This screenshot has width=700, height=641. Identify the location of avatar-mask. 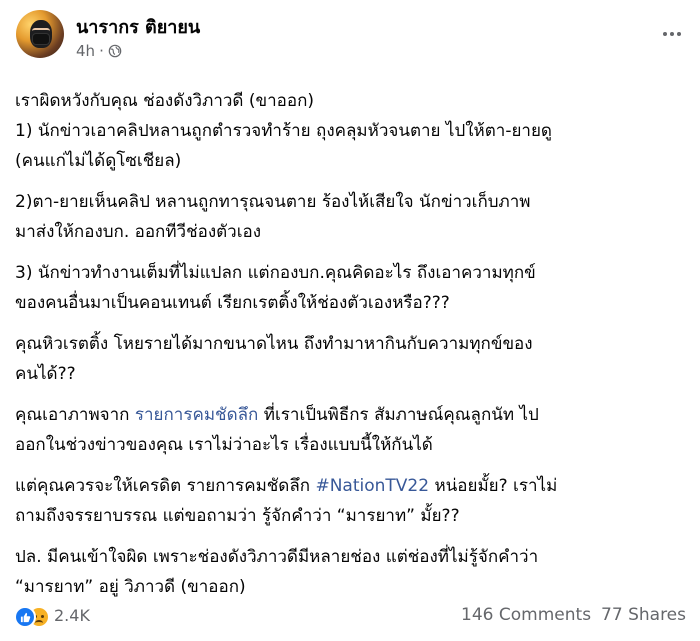
(41, 39).